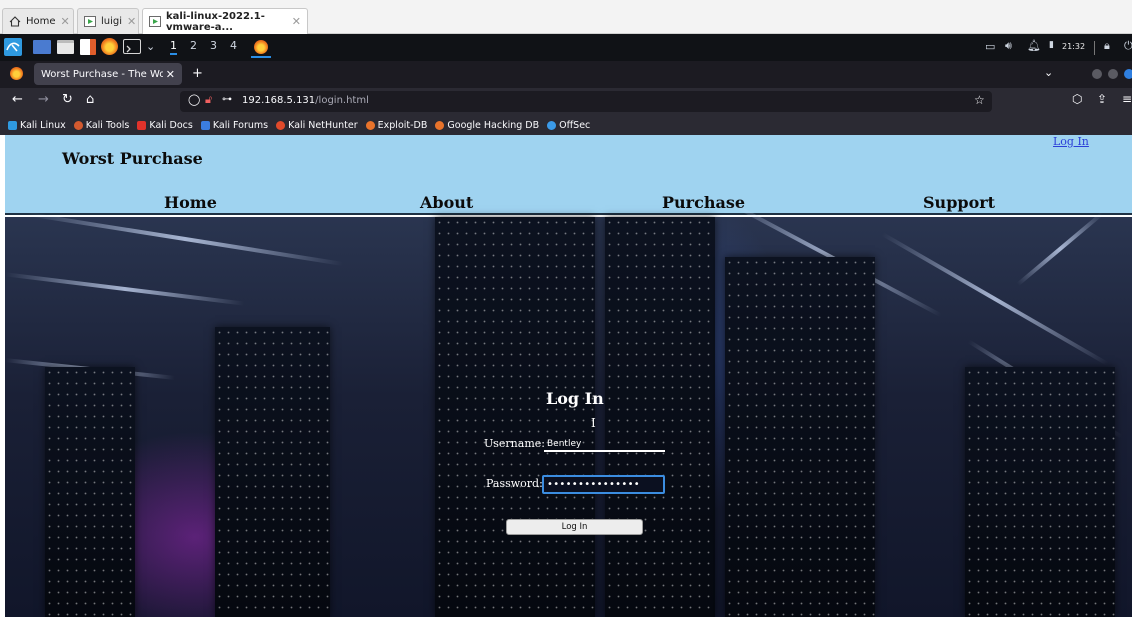 The image size is (1132, 617). What do you see at coordinates (575, 125) in the screenshot?
I see `bookmark-label: OffSec` at bounding box center [575, 125].